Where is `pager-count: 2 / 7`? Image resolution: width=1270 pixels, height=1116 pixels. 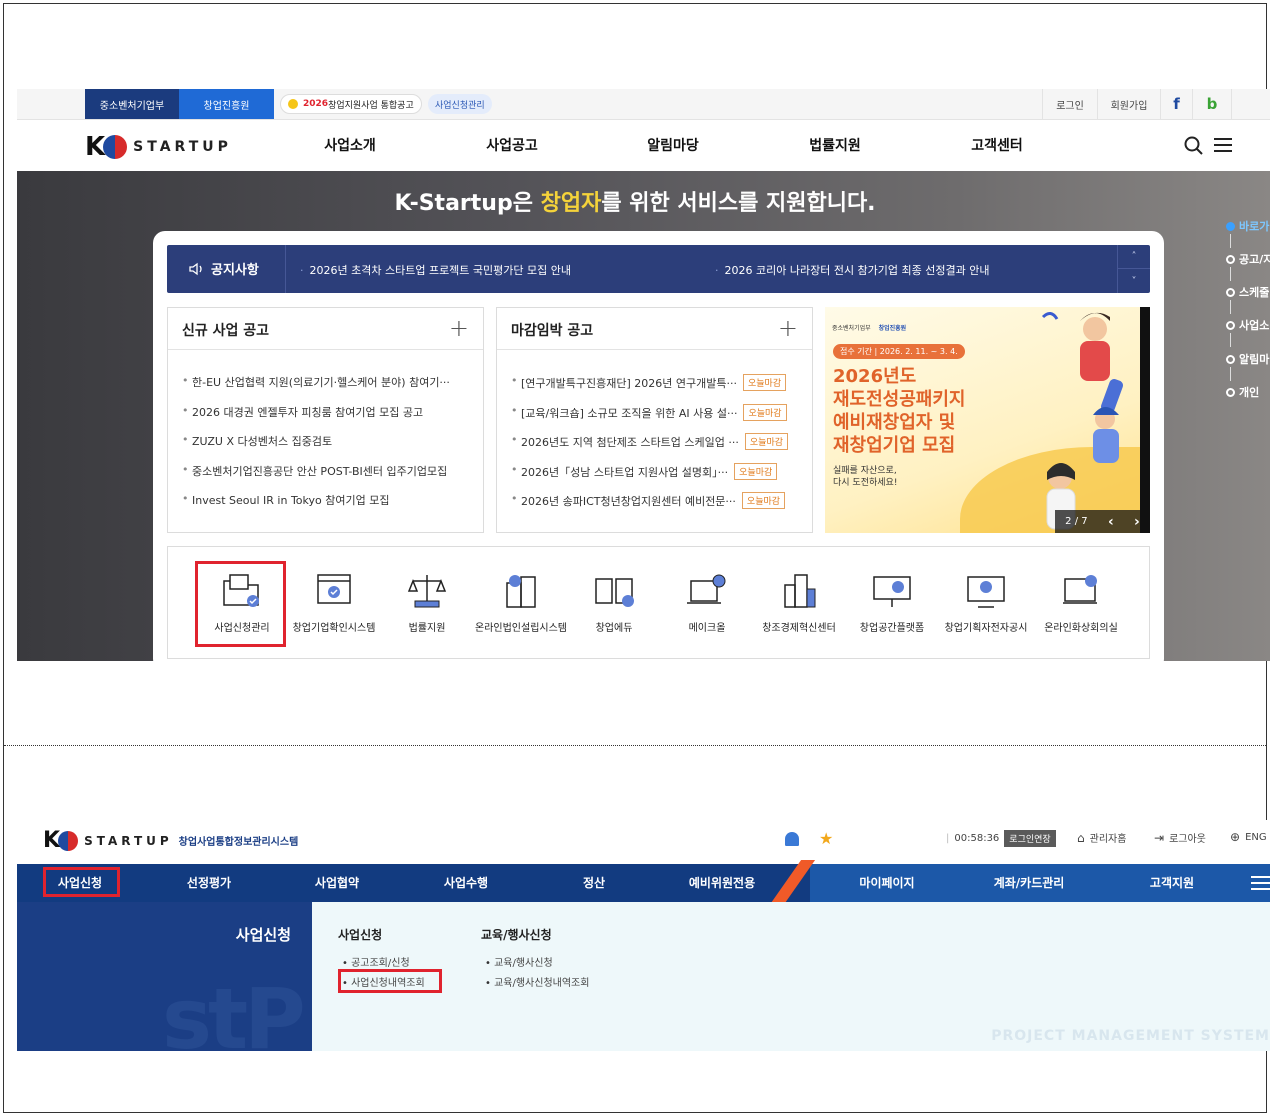 pager-count: 2 / 7 is located at coordinates (1076, 521).